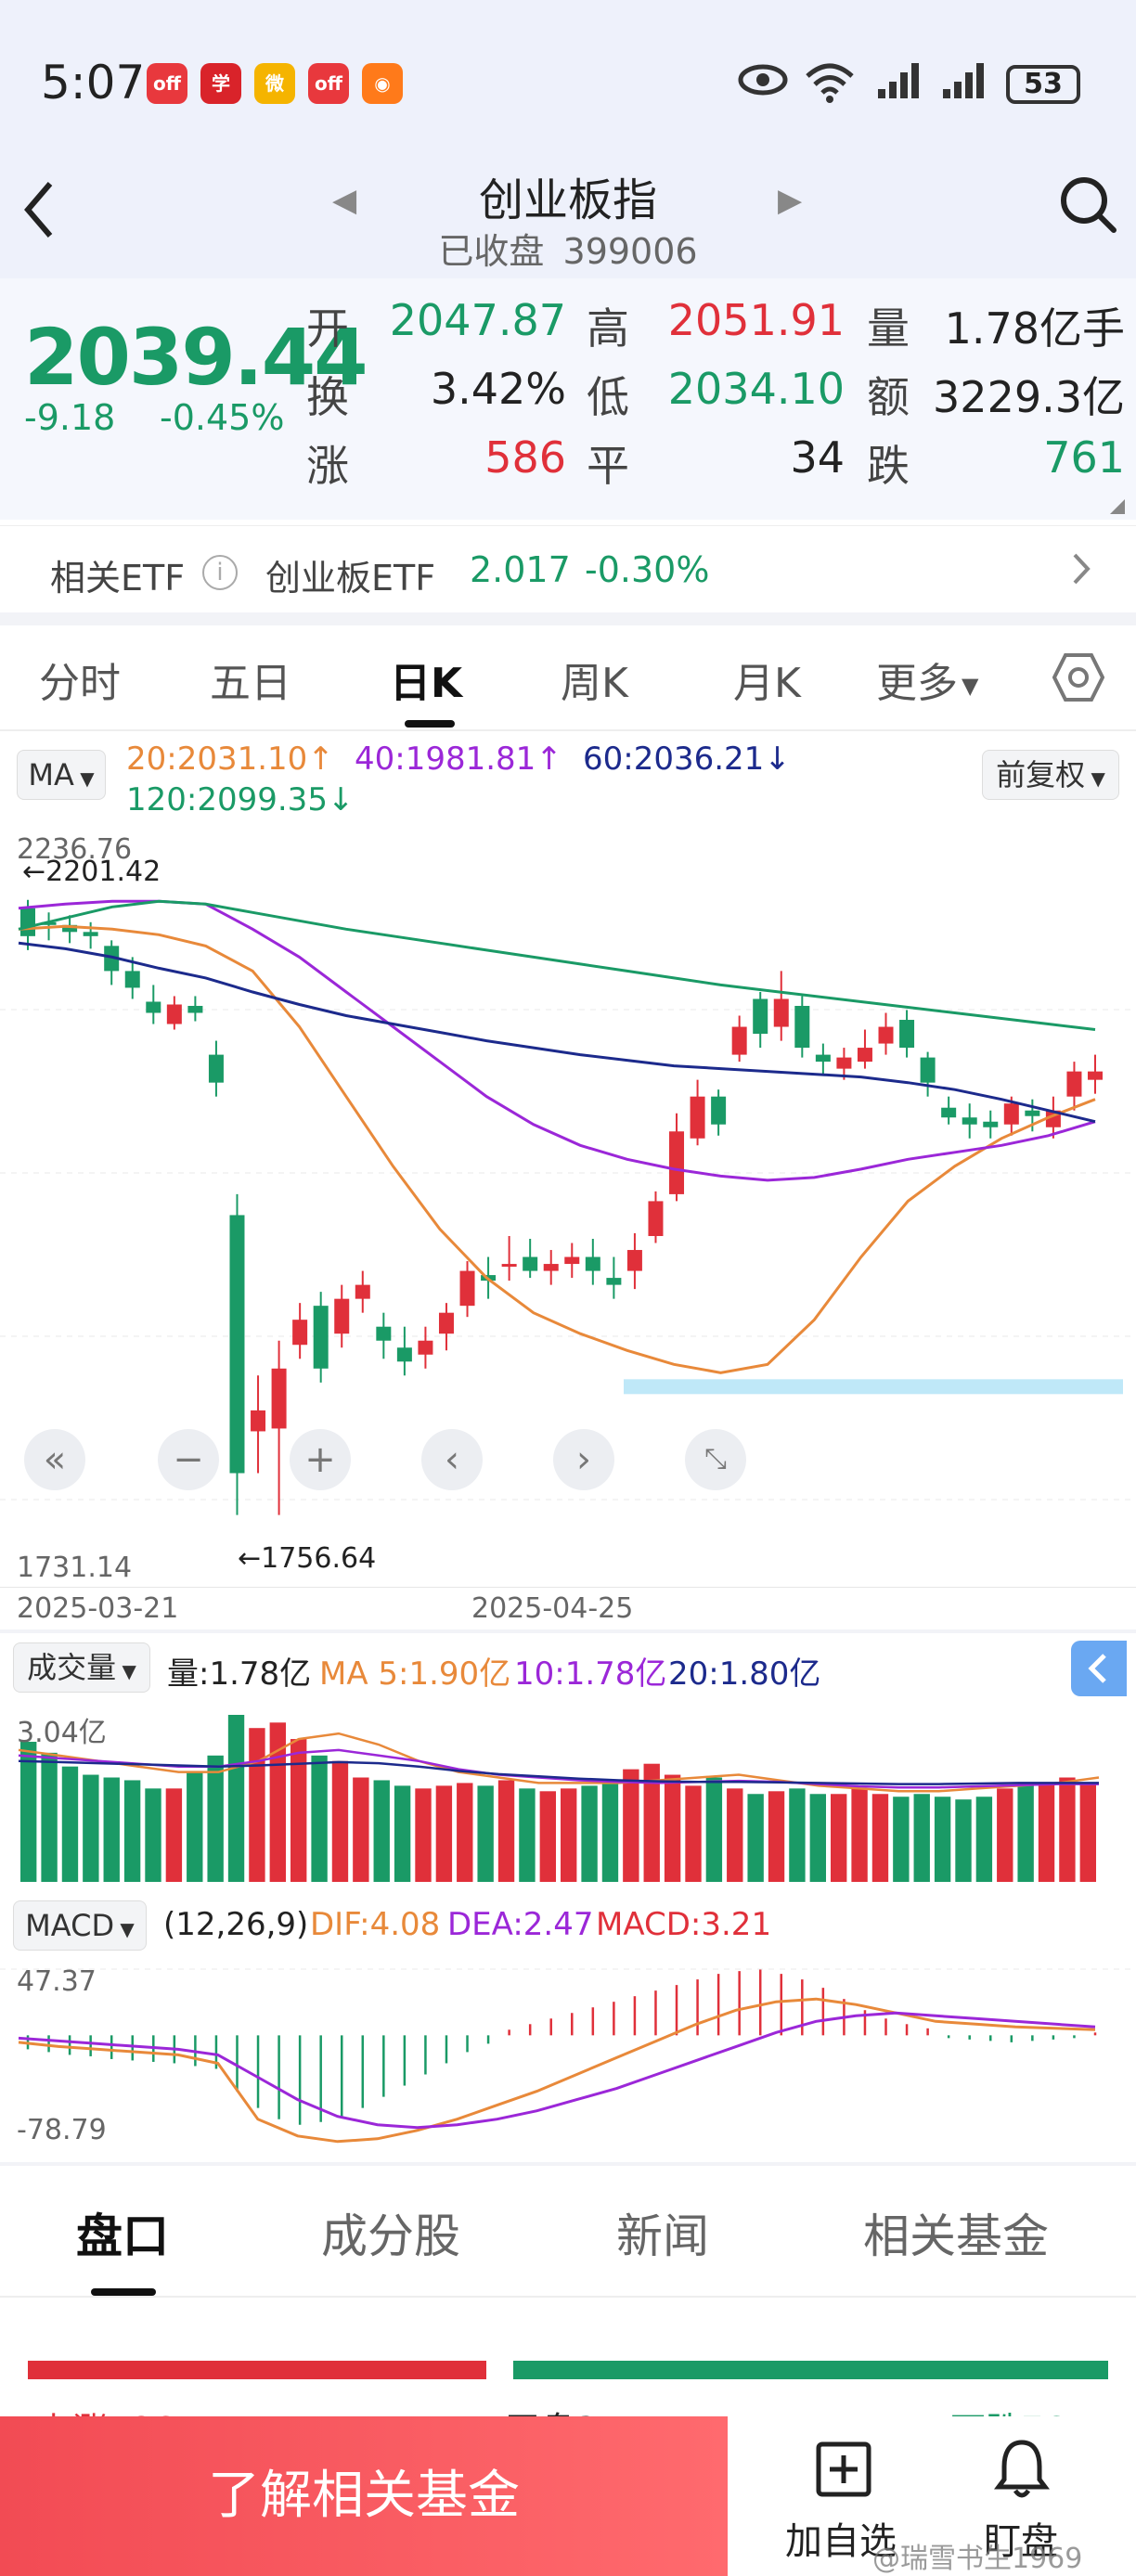 This screenshot has width=1136, height=2576. What do you see at coordinates (744, 1674) in the screenshot?
I see `volume-ma20: 20:1.80亿` at bounding box center [744, 1674].